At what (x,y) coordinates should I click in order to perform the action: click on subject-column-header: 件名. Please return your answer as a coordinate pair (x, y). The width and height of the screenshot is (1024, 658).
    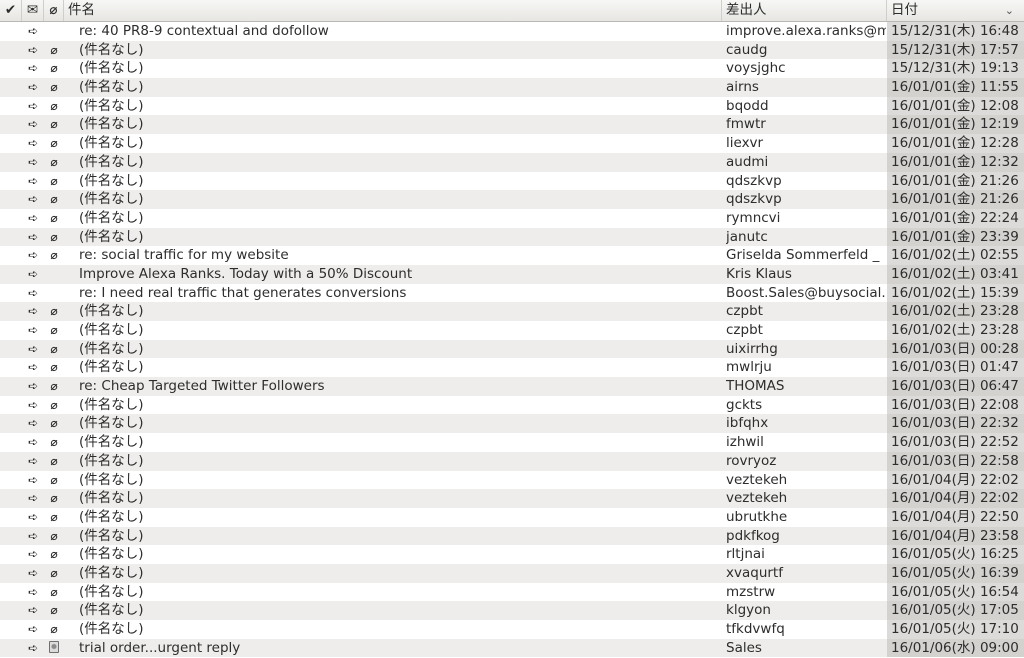
    Looking at the image, I should click on (393, 10).